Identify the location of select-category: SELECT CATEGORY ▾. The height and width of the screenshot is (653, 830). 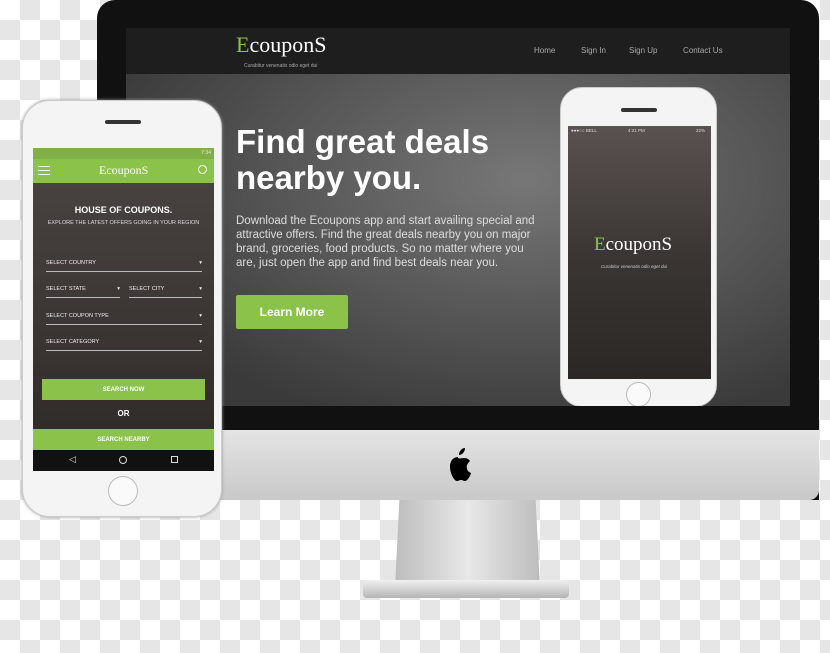
(124, 345).